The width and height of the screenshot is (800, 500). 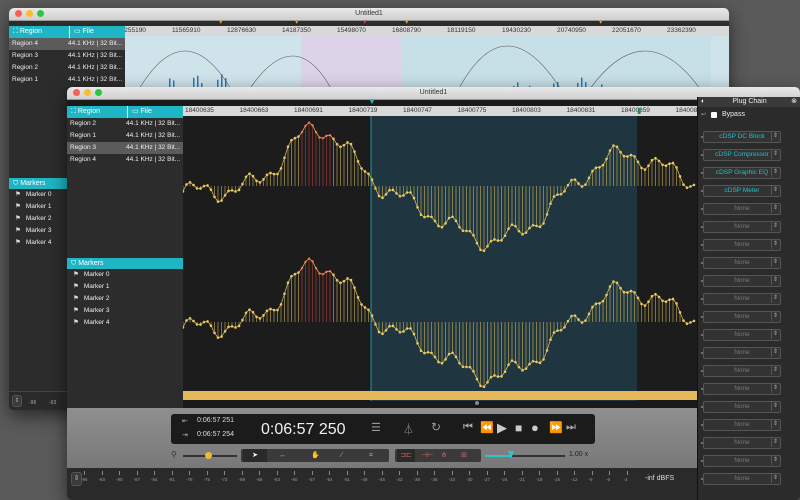 What do you see at coordinates (742, 173) in the screenshot?
I see `plugin-slot: cDSP Graphic EQ ⇕` at bounding box center [742, 173].